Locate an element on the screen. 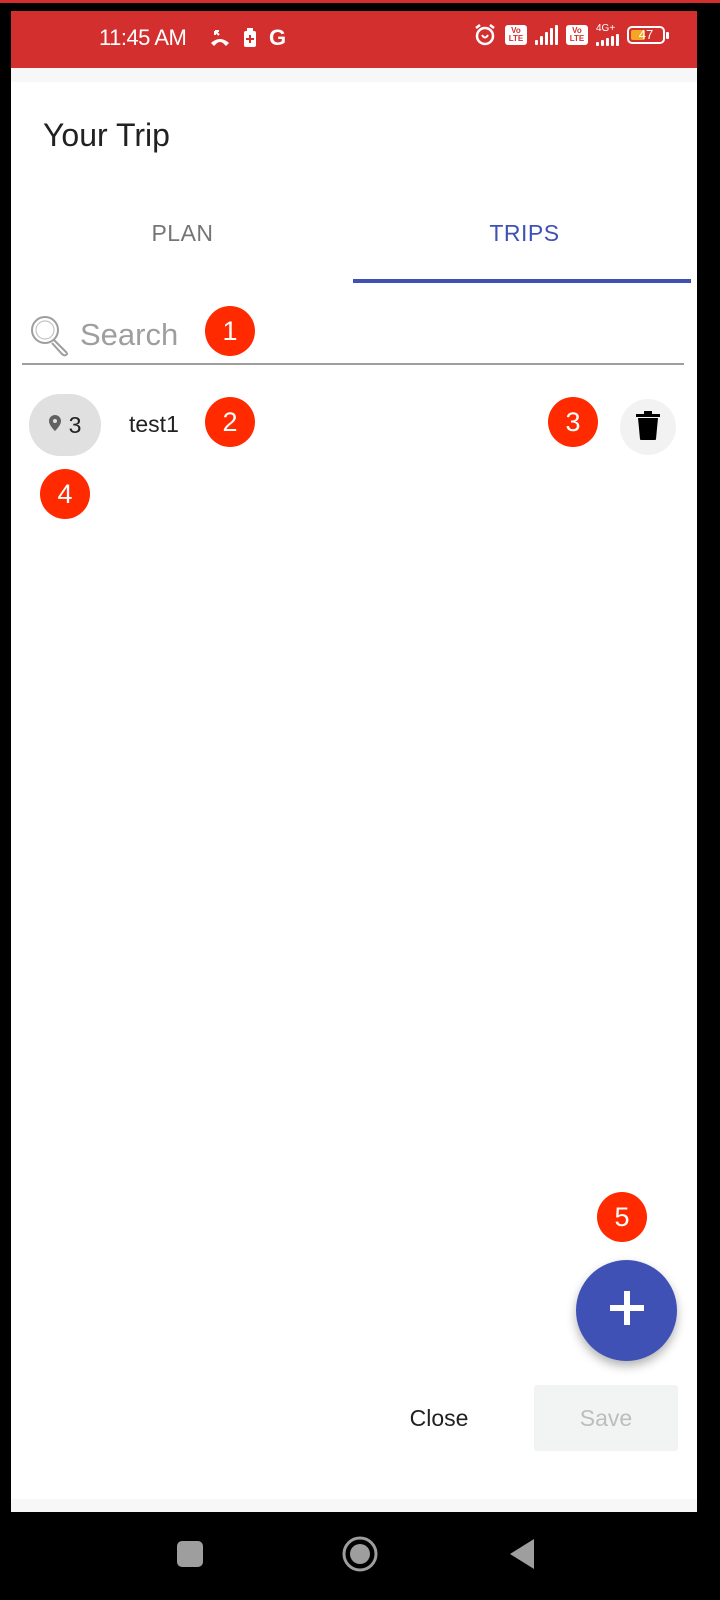  tab-active-indicator is located at coordinates (522, 281).